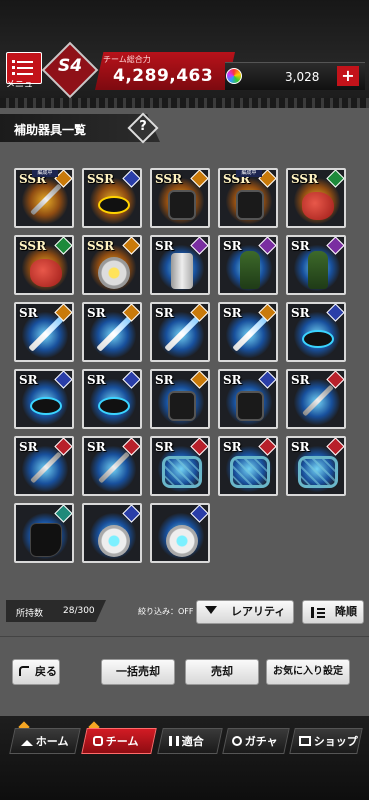  I want to click on sort-order-button: 降順, so click(333, 612).